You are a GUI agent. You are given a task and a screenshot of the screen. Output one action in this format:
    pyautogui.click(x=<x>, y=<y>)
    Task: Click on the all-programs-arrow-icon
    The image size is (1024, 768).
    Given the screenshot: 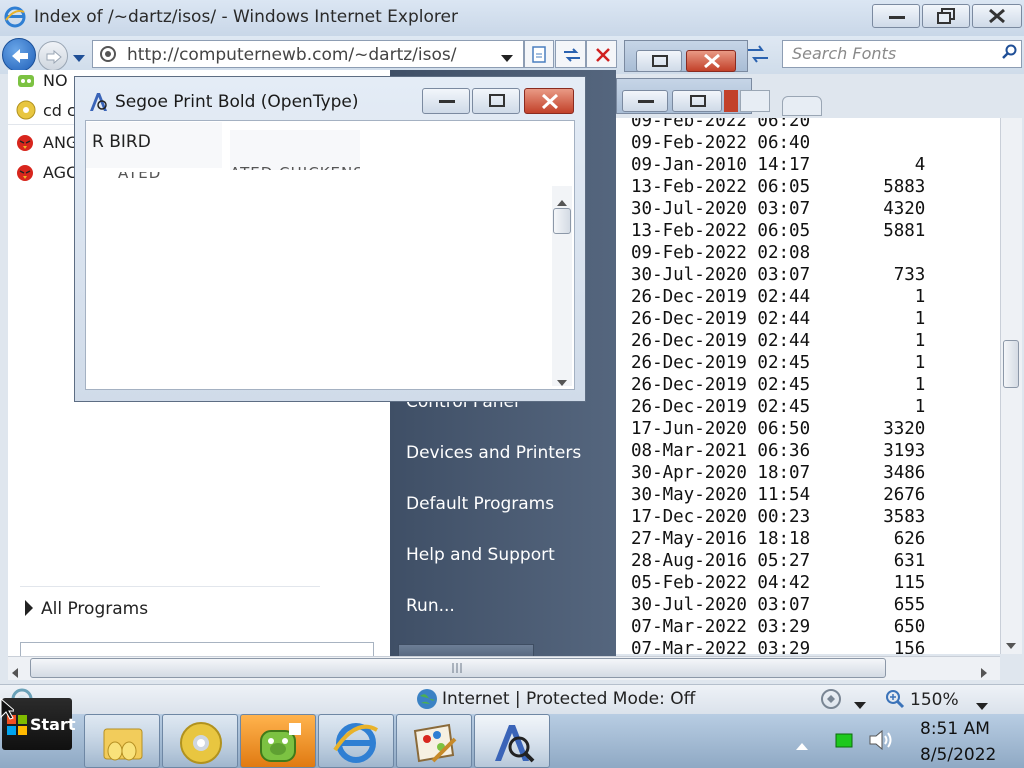 What is the action you would take?
    pyautogui.click(x=29, y=610)
    